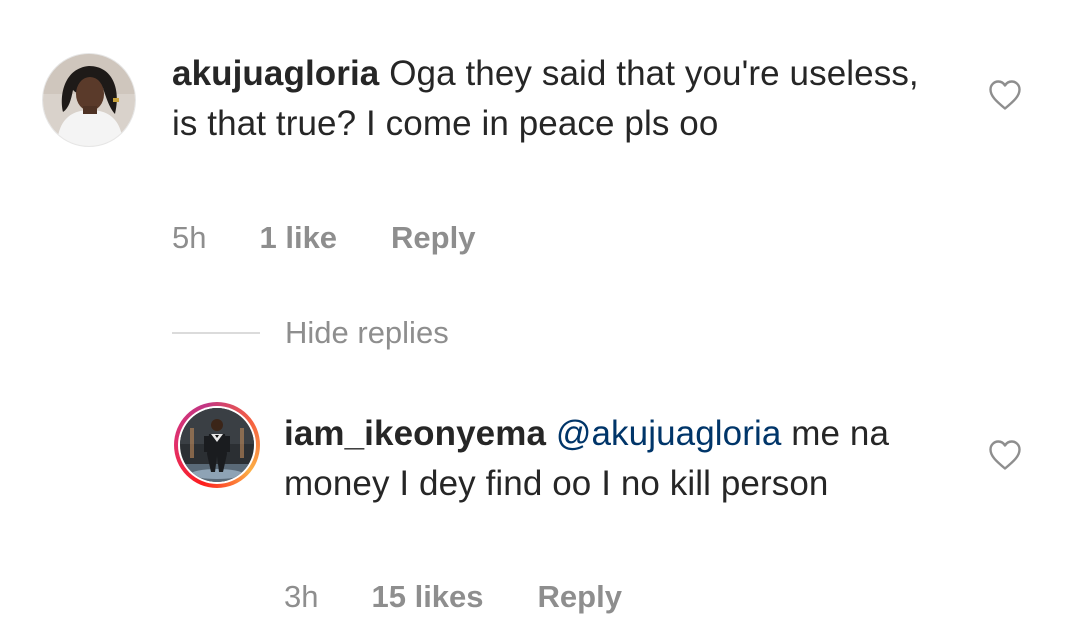 The image size is (1080, 643). What do you see at coordinates (298, 238) in the screenshot?
I see `like-count: 1 like` at bounding box center [298, 238].